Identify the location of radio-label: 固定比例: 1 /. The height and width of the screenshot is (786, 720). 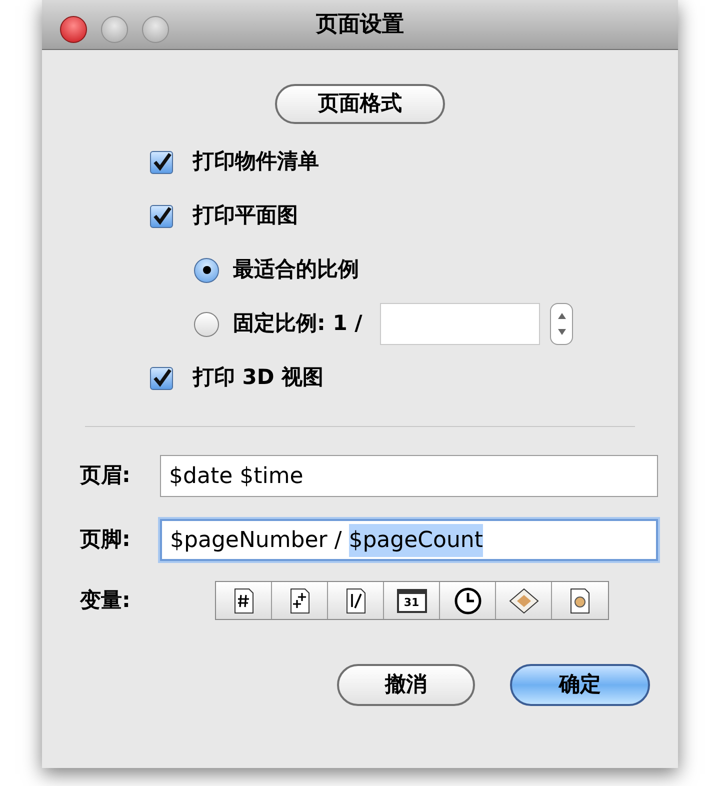
(297, 324).